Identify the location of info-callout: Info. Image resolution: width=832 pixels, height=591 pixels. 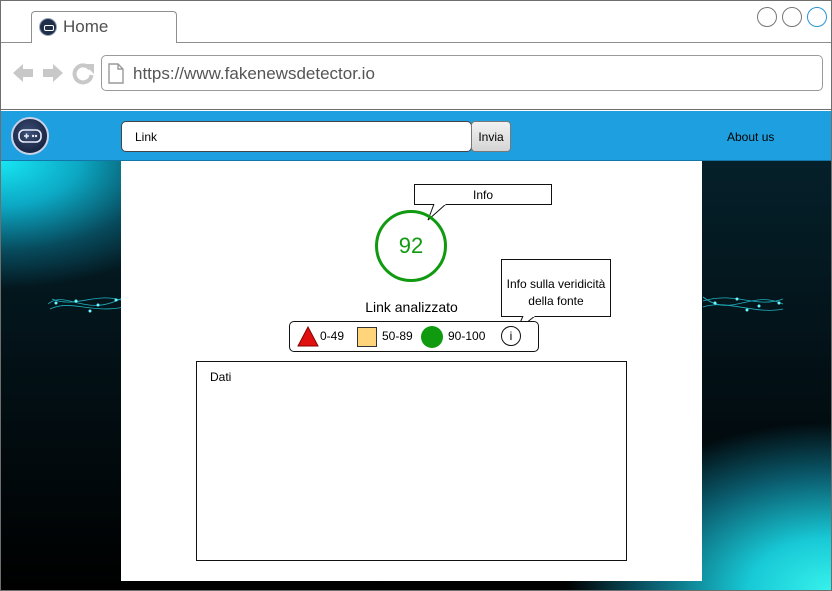
(483, 194).